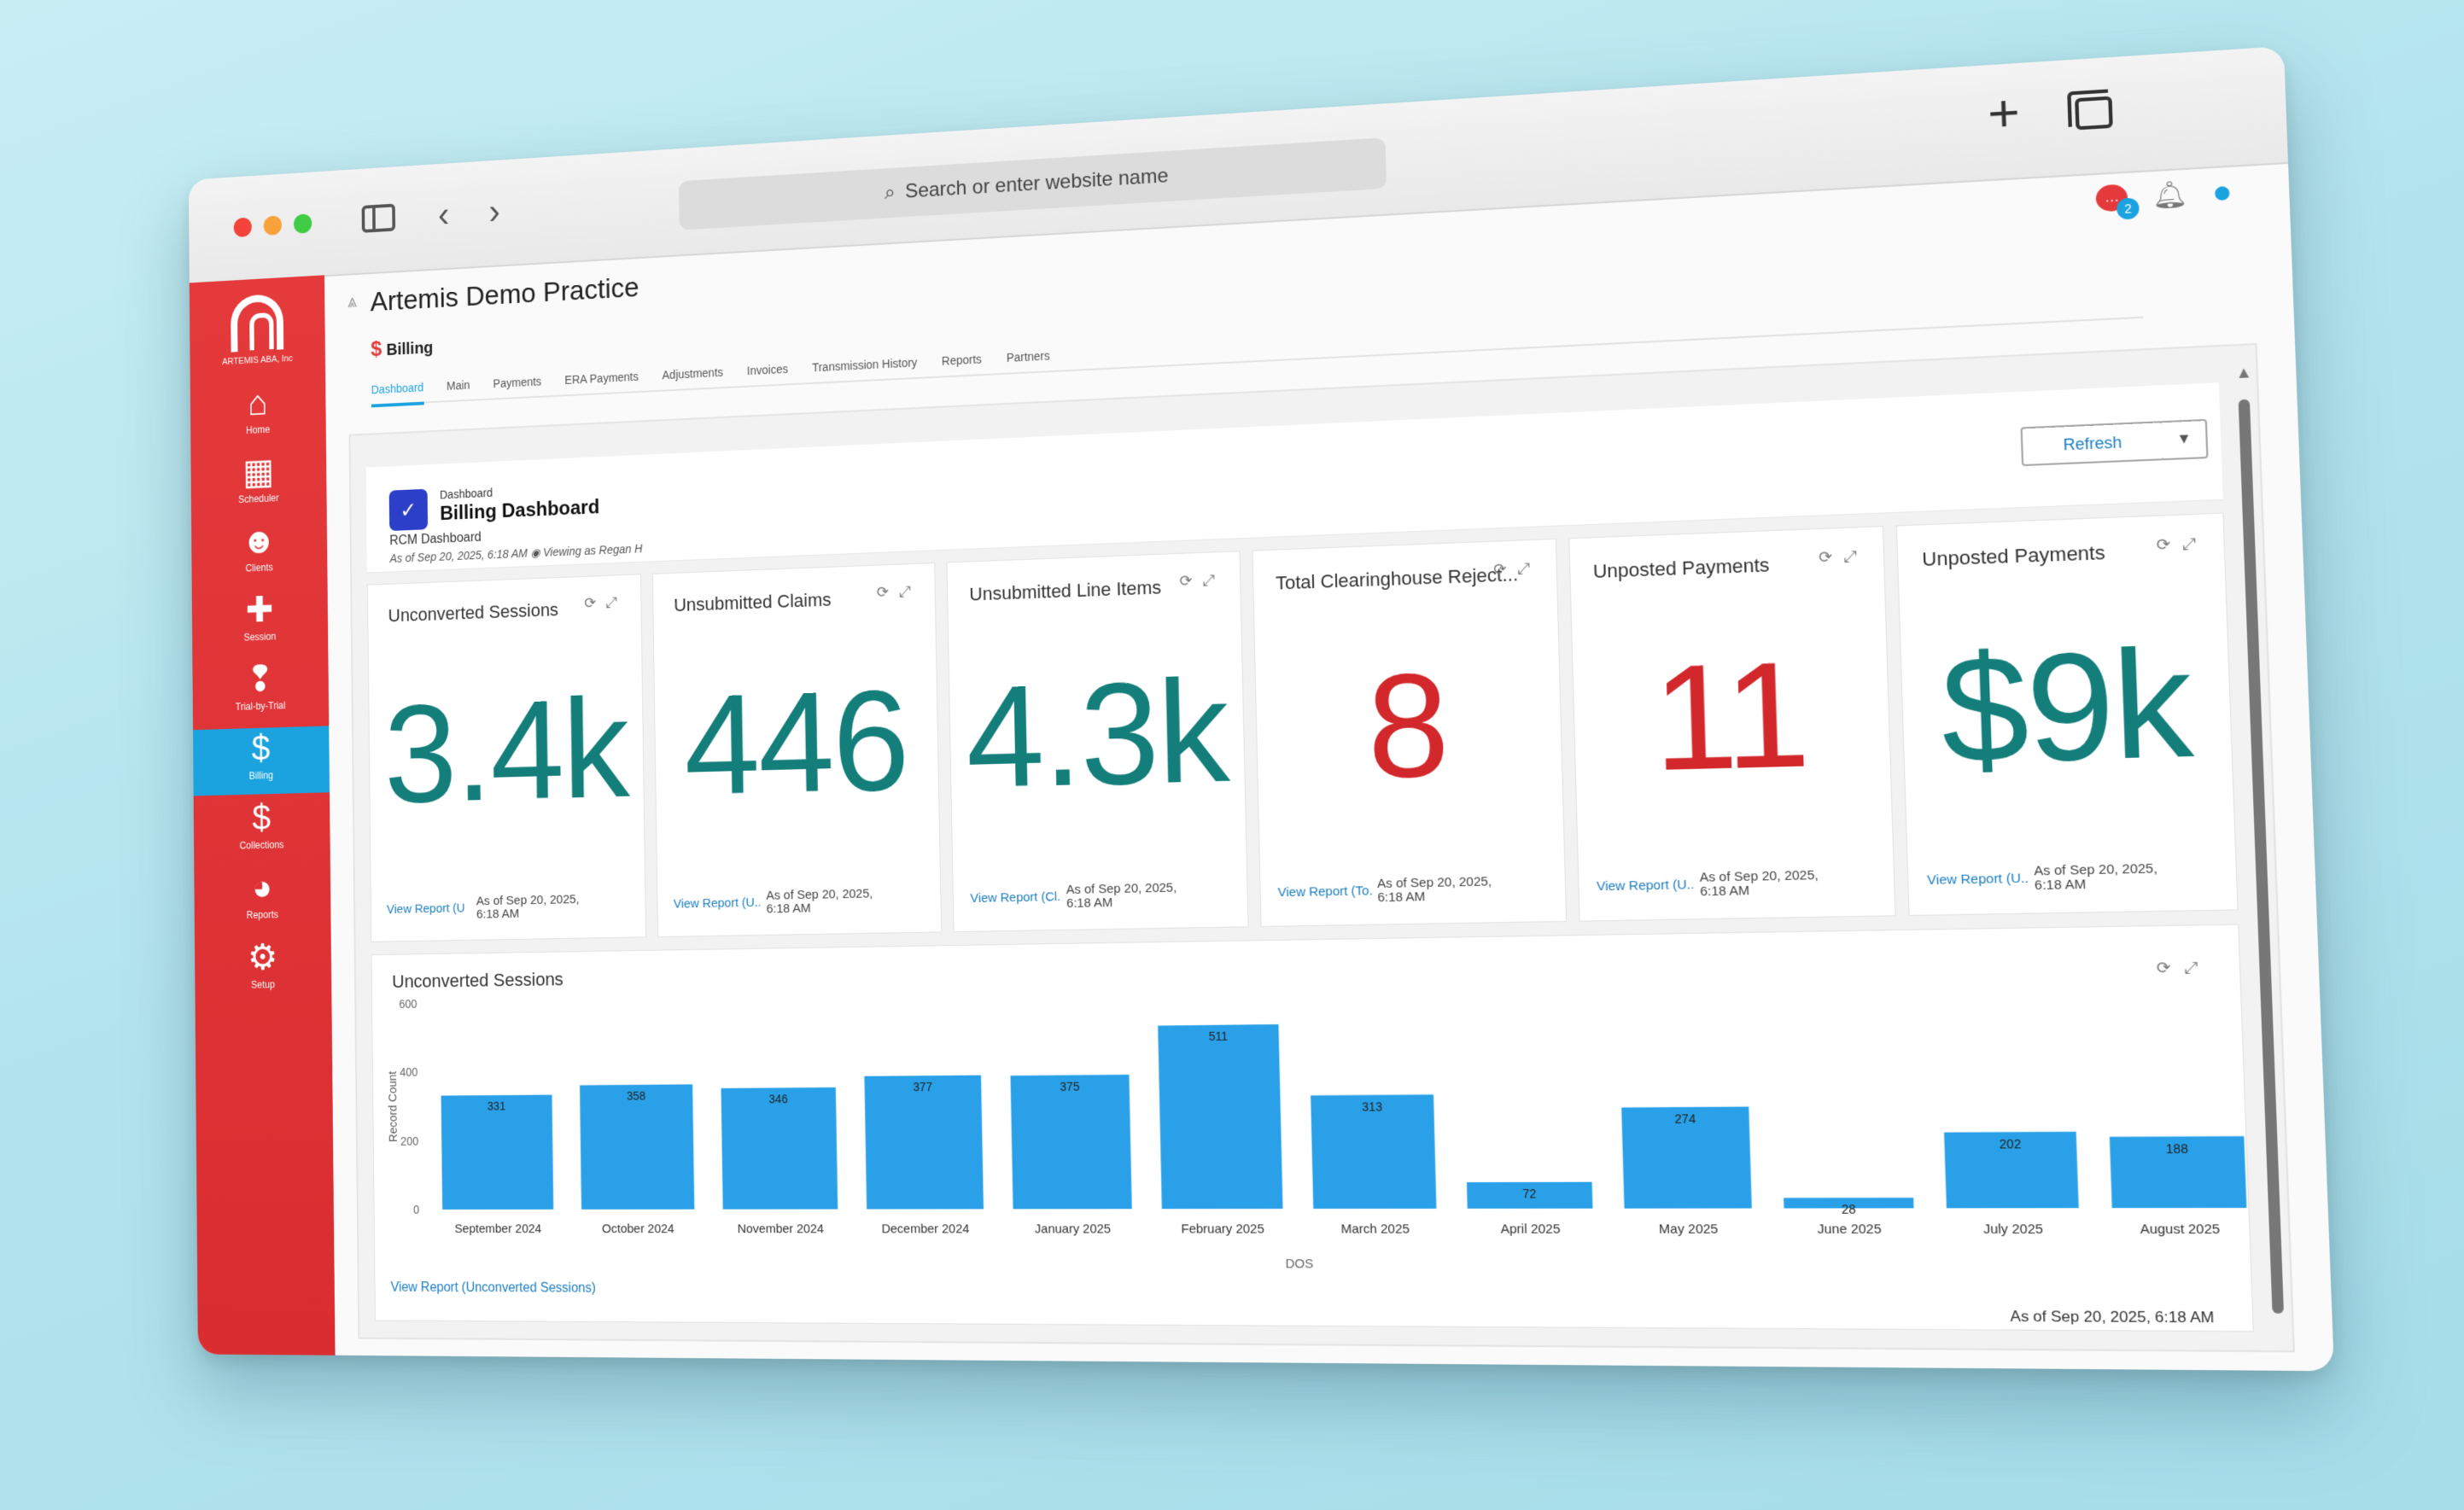  I want to click on tab-era-payments: ERA Payments, so click(601, 378).